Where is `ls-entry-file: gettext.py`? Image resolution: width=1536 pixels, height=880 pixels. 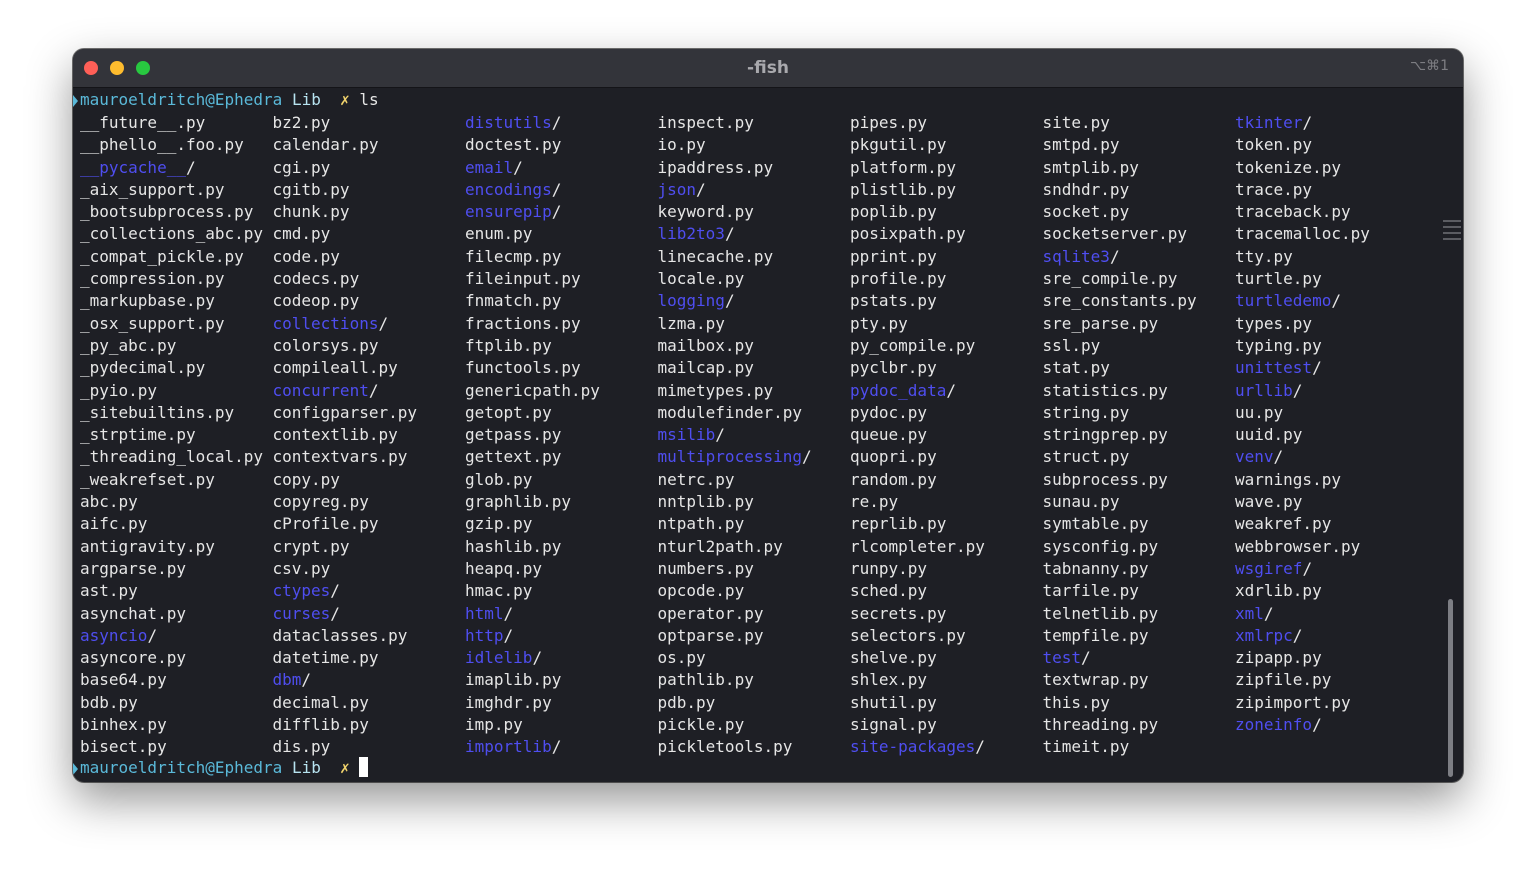
ls-entry-file: gettext.py is located at coordinates (513, 457).